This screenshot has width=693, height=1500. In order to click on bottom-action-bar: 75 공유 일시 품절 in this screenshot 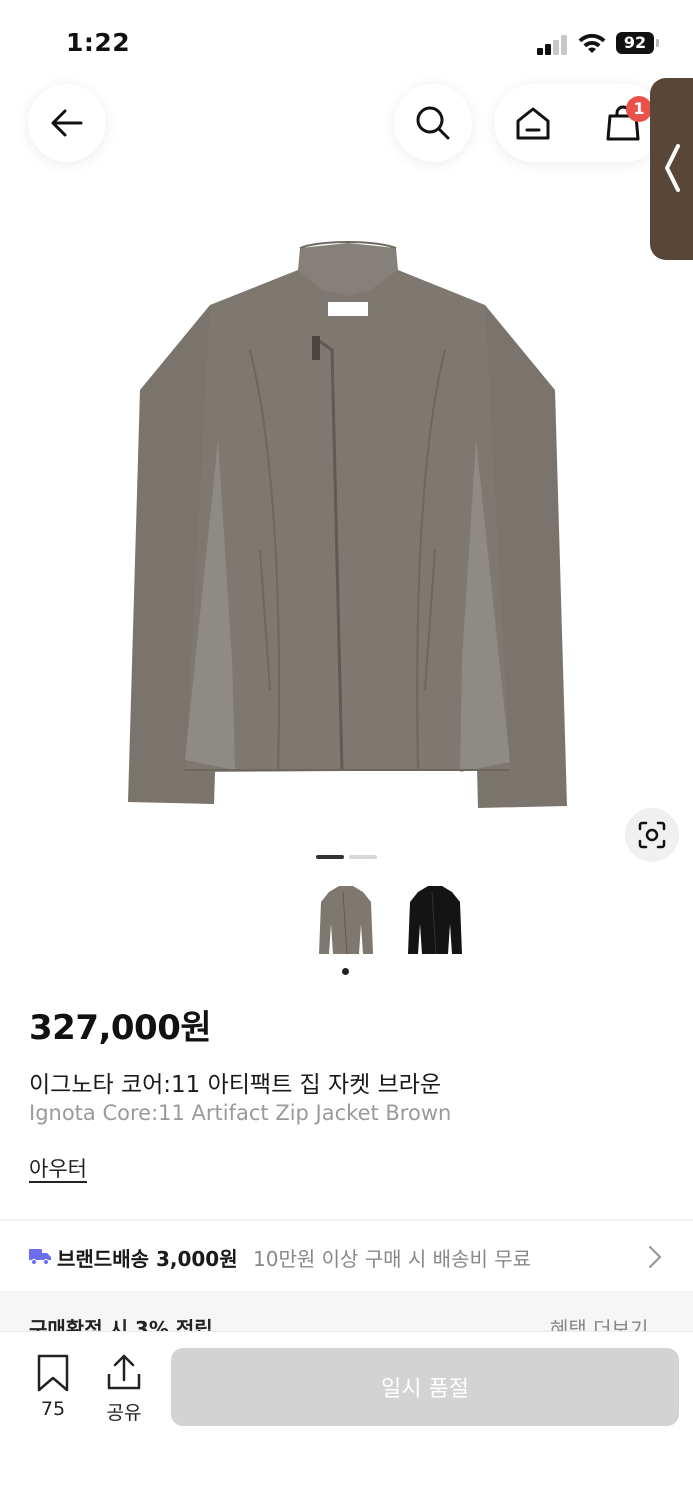, I will do `click(346, 1415)`.